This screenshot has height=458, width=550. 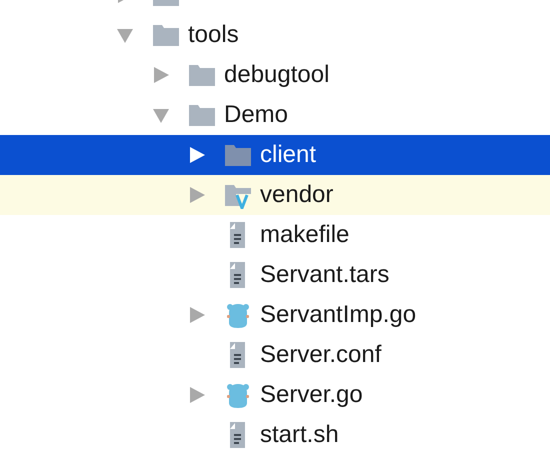 I want to click on item-label: Servant.tars, so click(x=325, y=275).